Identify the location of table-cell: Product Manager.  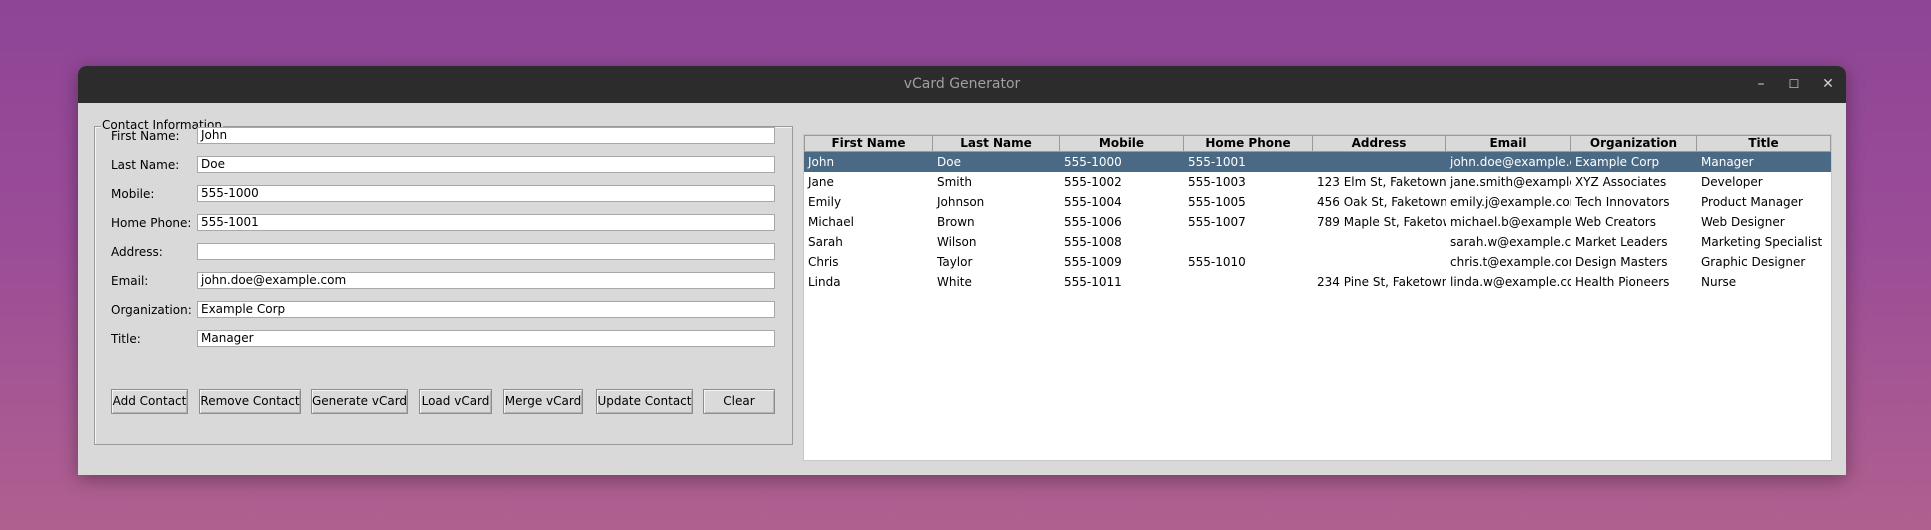
(1752, 202).